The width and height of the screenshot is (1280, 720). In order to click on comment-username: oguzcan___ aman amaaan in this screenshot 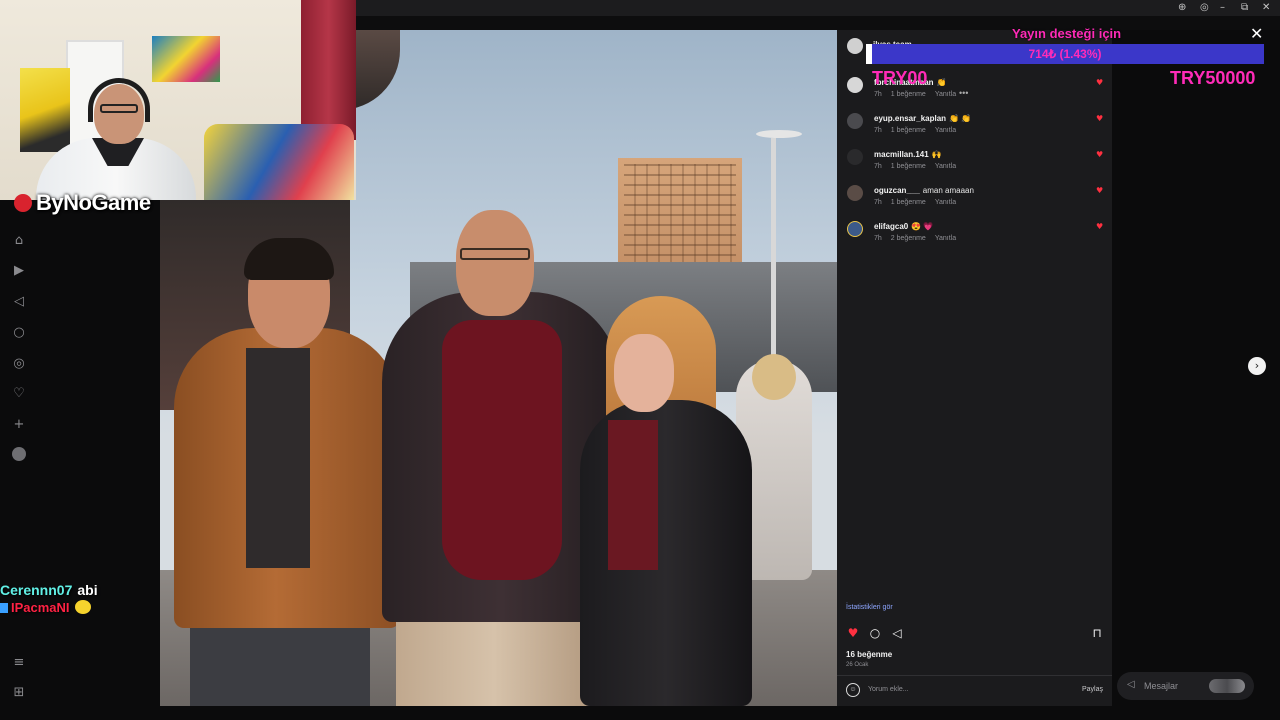, I will do `click(924, 190)`.